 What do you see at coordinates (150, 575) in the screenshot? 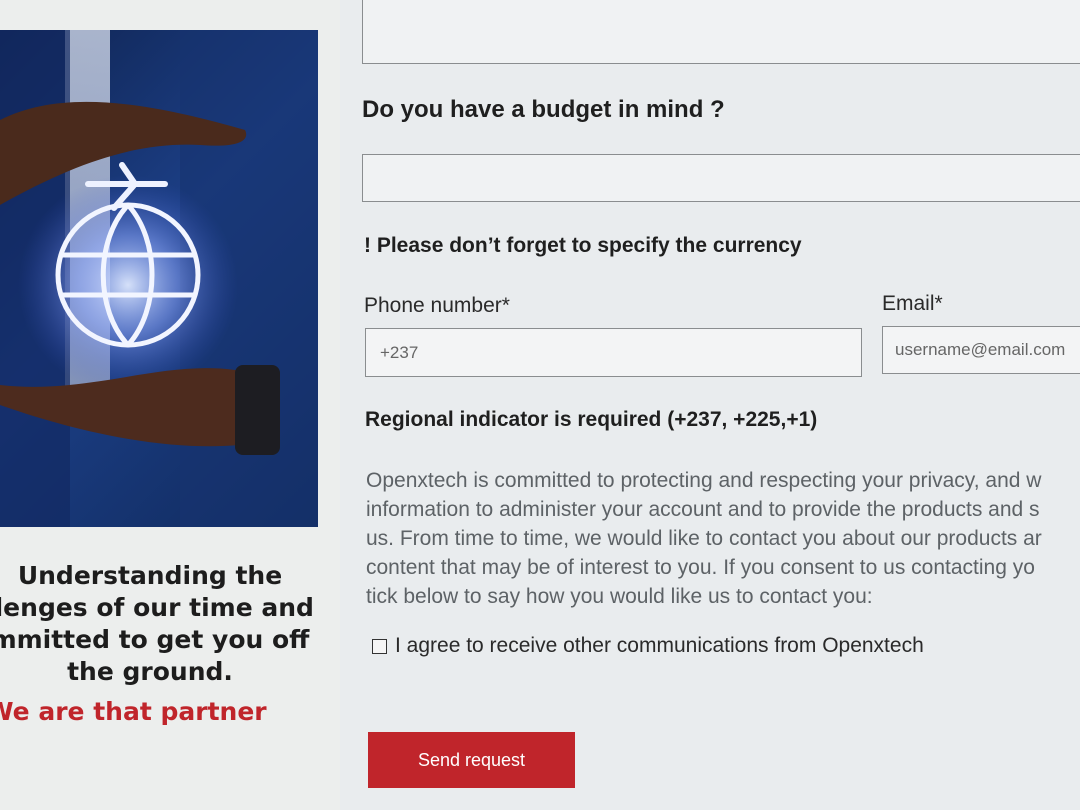
I see `tagline-line: Understanding the` at bounding box center [150, 575].